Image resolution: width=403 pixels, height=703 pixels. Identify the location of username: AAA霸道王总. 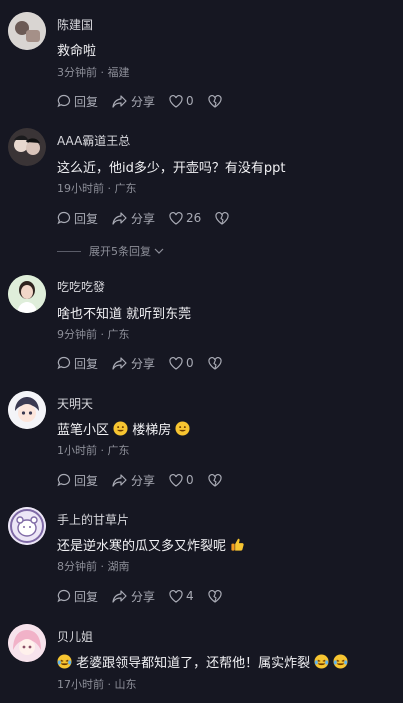
(93, 140).